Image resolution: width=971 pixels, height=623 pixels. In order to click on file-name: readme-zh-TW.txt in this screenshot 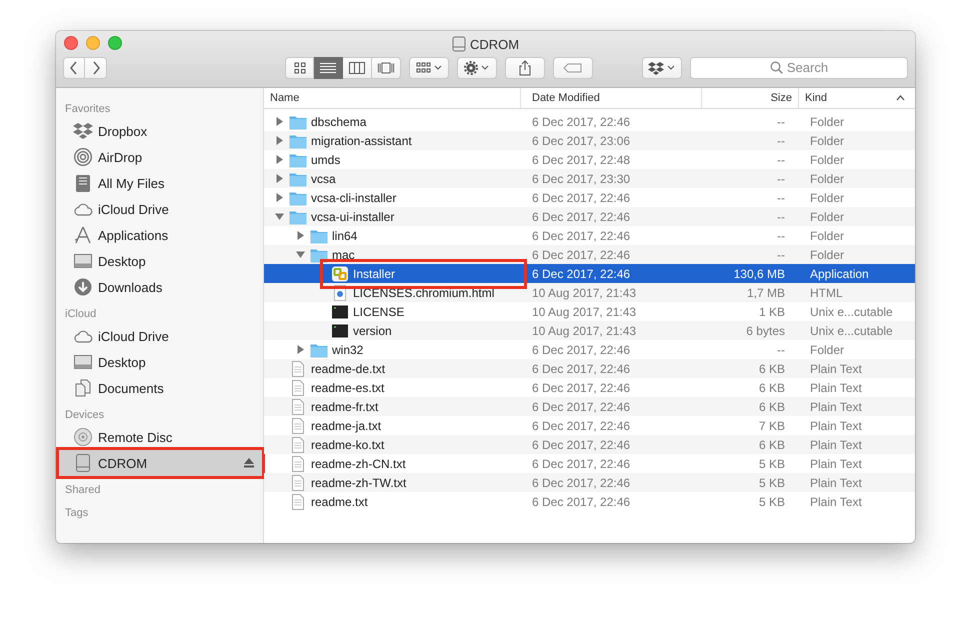, I will do `click(358, 483)`.